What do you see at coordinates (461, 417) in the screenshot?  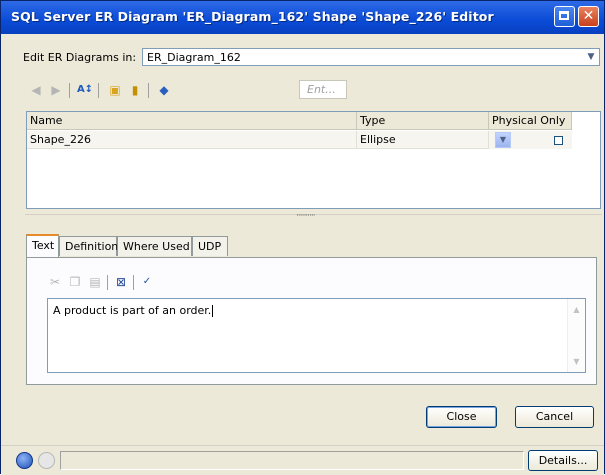 I see `close-button: Close` at bounding box center [461, 417].